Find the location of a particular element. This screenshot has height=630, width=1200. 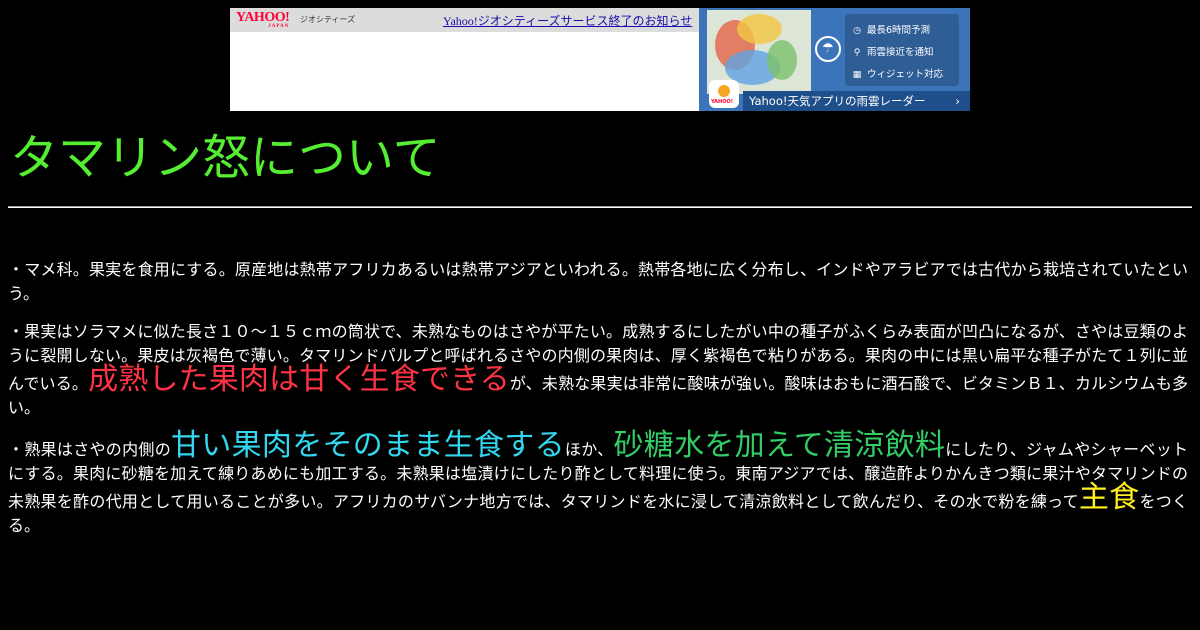

feature-item: ▦ ウィジェット対応 is located at coordinates (897, 73).